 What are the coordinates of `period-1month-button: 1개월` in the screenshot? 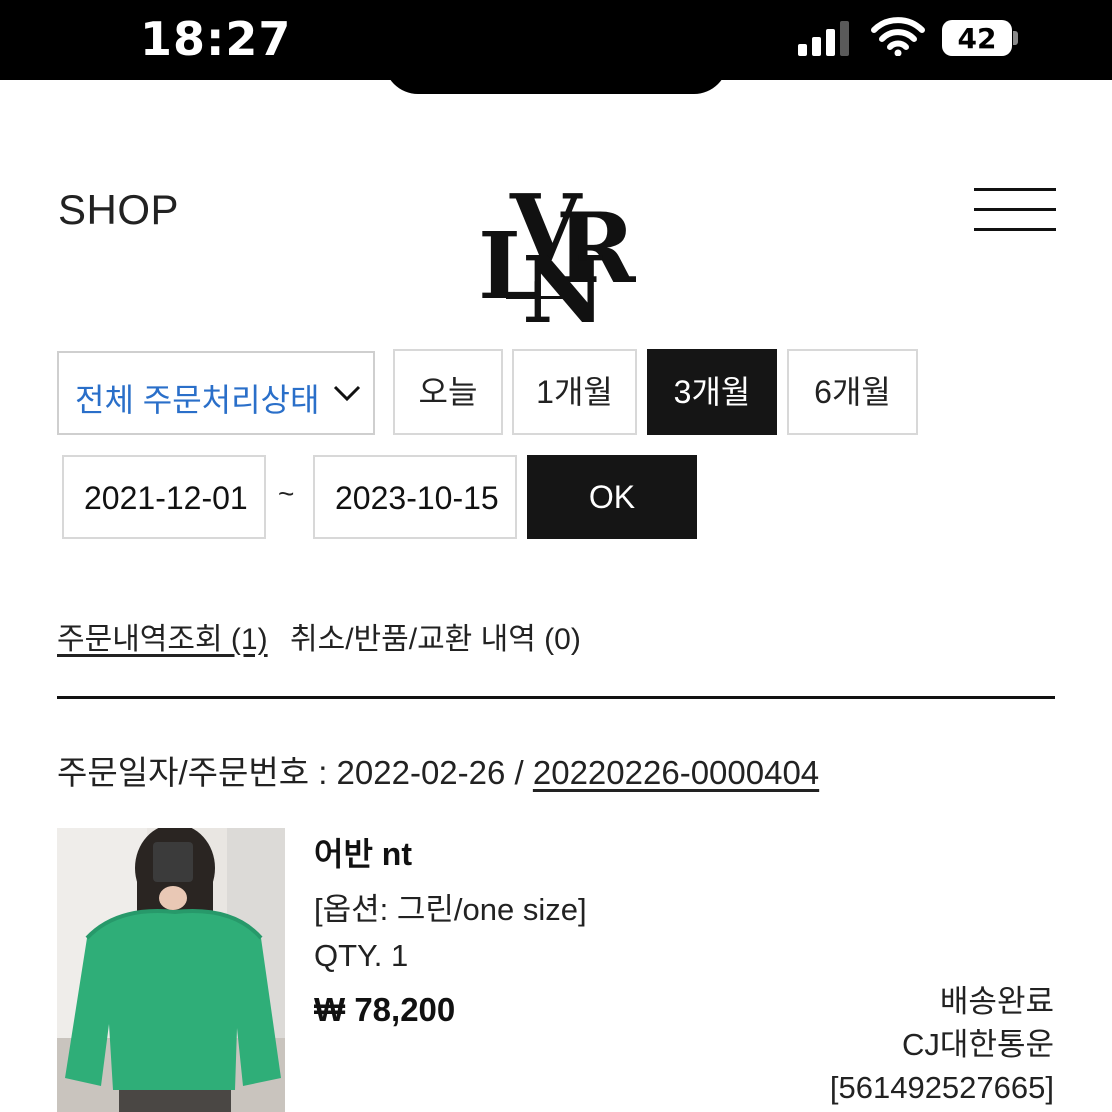 It's located at (574, 392).